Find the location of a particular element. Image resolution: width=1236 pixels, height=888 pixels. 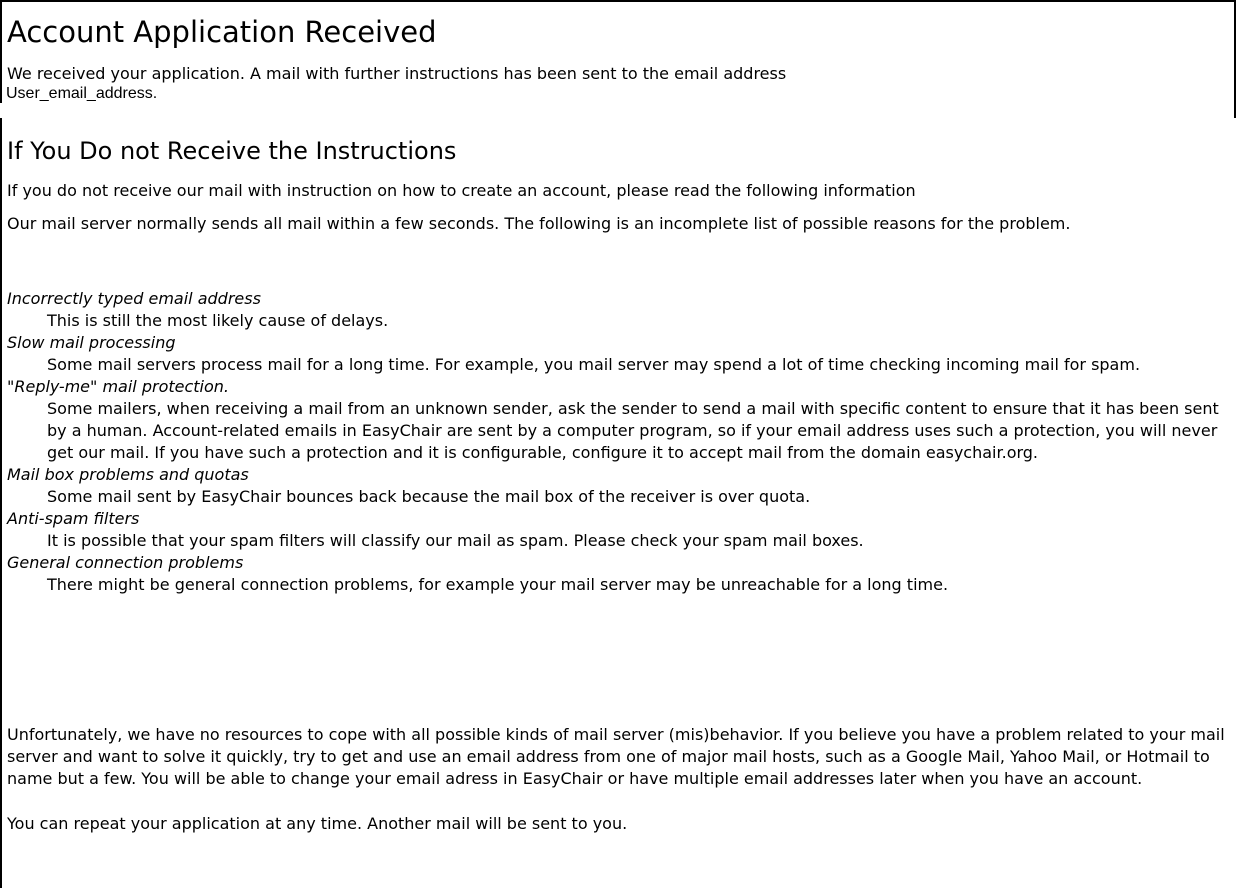

reason-term: Anti-spam filters is located at coordinates (73, 518).